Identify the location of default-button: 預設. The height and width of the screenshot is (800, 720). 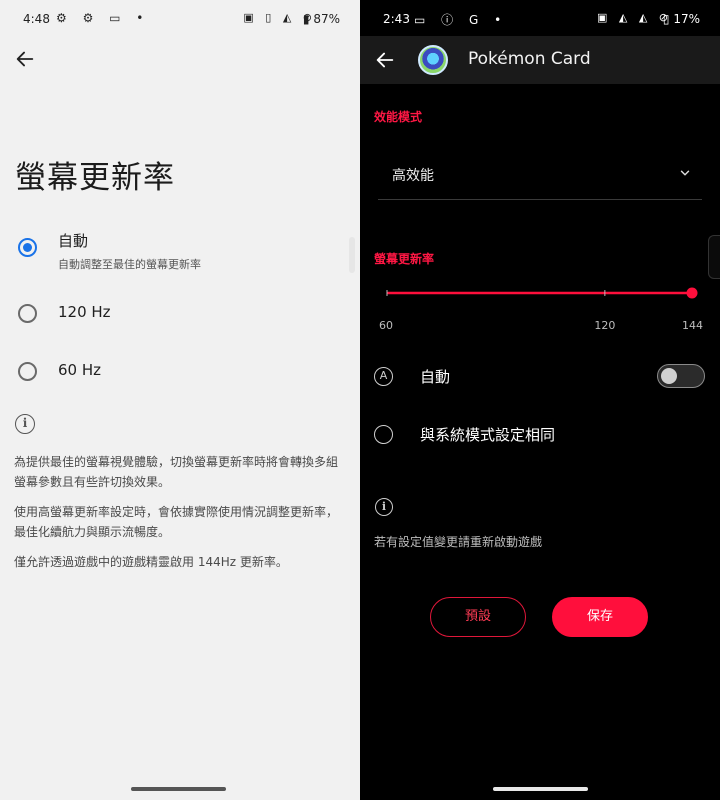
(478, 617).